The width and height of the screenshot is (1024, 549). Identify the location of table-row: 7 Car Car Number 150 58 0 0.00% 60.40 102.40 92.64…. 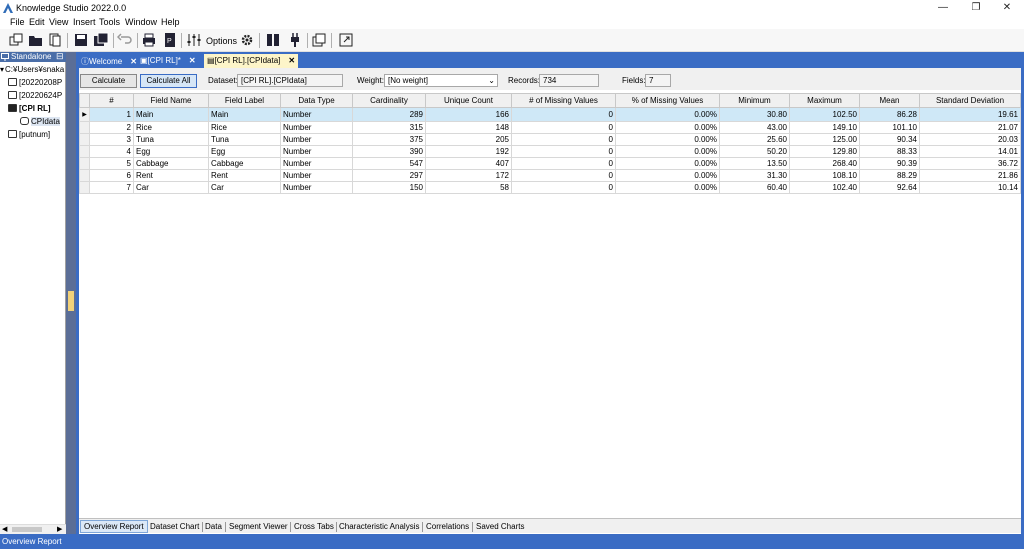
(550, 187).